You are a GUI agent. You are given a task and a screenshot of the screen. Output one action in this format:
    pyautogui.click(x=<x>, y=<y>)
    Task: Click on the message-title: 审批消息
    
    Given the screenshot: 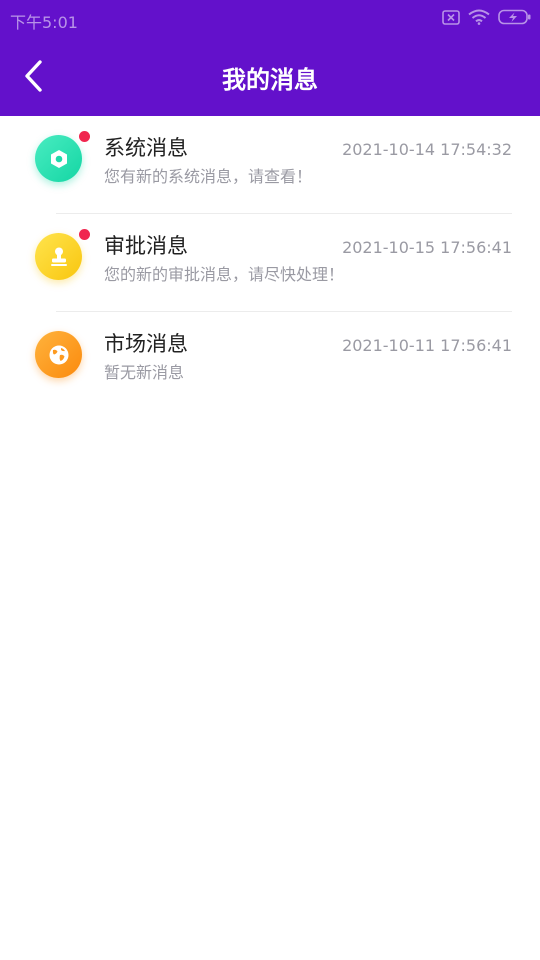 What is the action you would take?
    pyautogui.click(x=146, y=246)
    